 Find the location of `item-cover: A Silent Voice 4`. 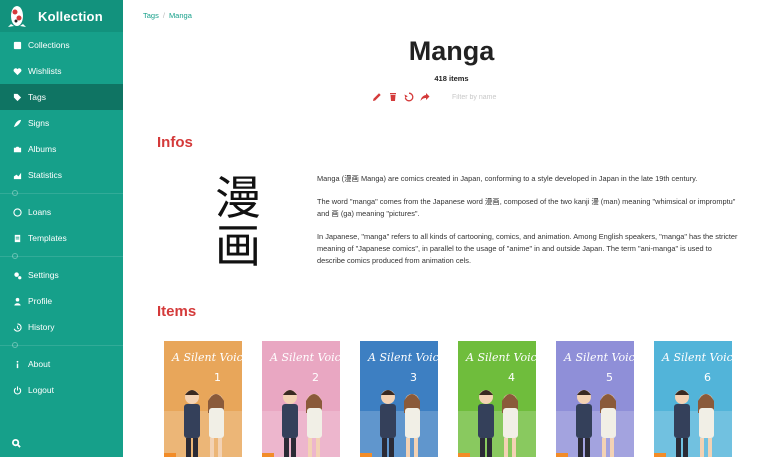

item-cover: A Silent Voice 4 is located at coordinates (497, 399).